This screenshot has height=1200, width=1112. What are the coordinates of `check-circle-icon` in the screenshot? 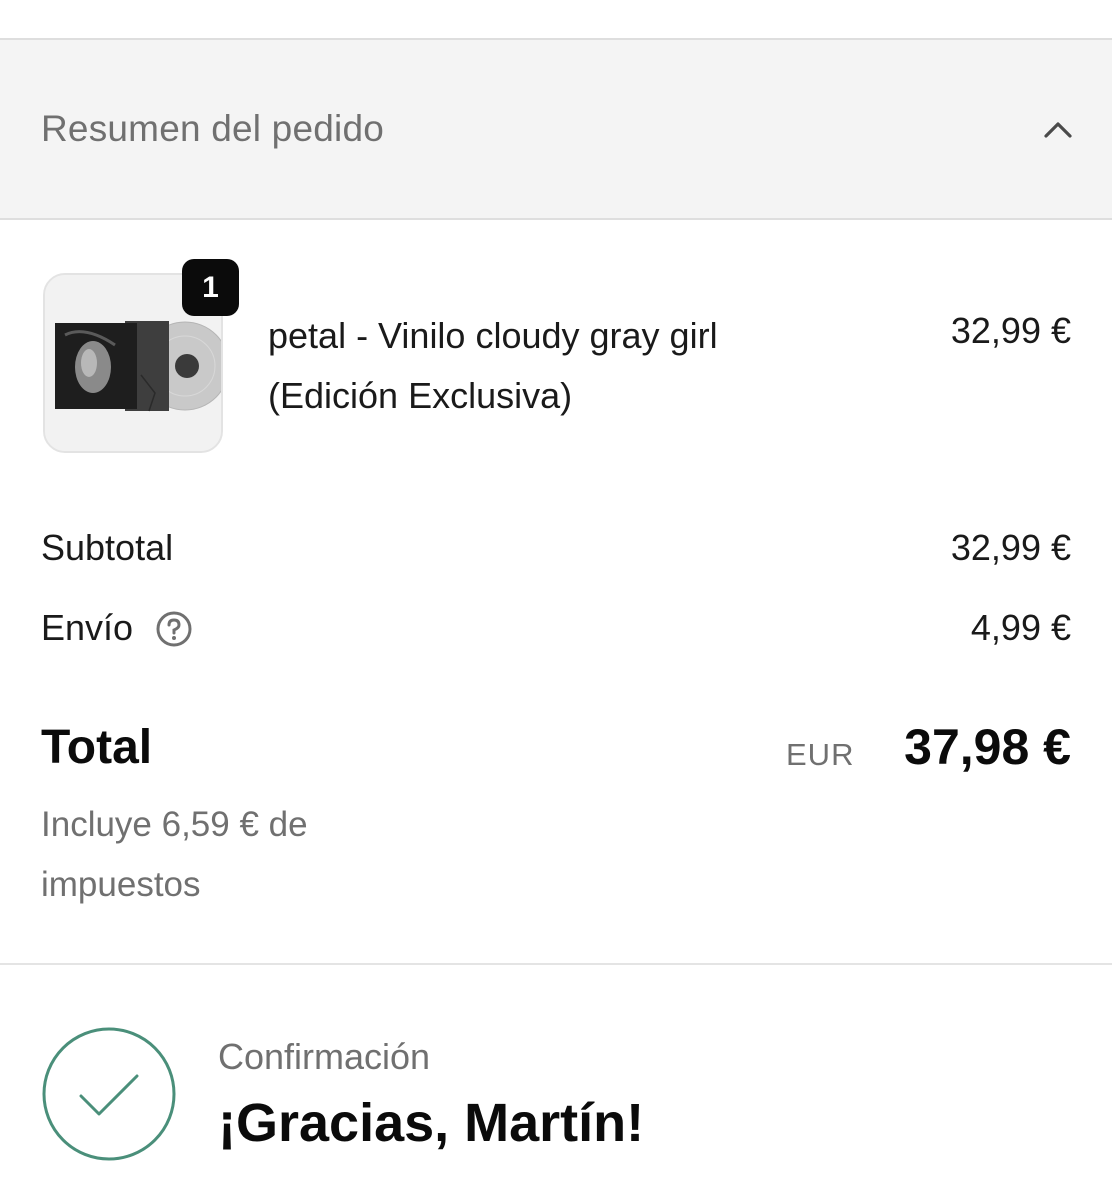 It's located at (109, 1094).